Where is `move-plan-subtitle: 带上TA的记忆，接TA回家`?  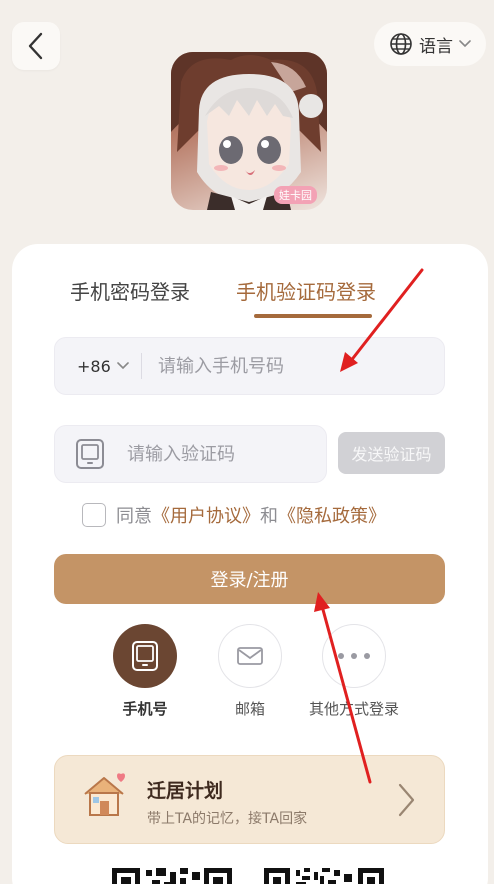 move-plan-subtitle: 带上TA的记忆，接TA回家 is located at coordinates (227, 819).